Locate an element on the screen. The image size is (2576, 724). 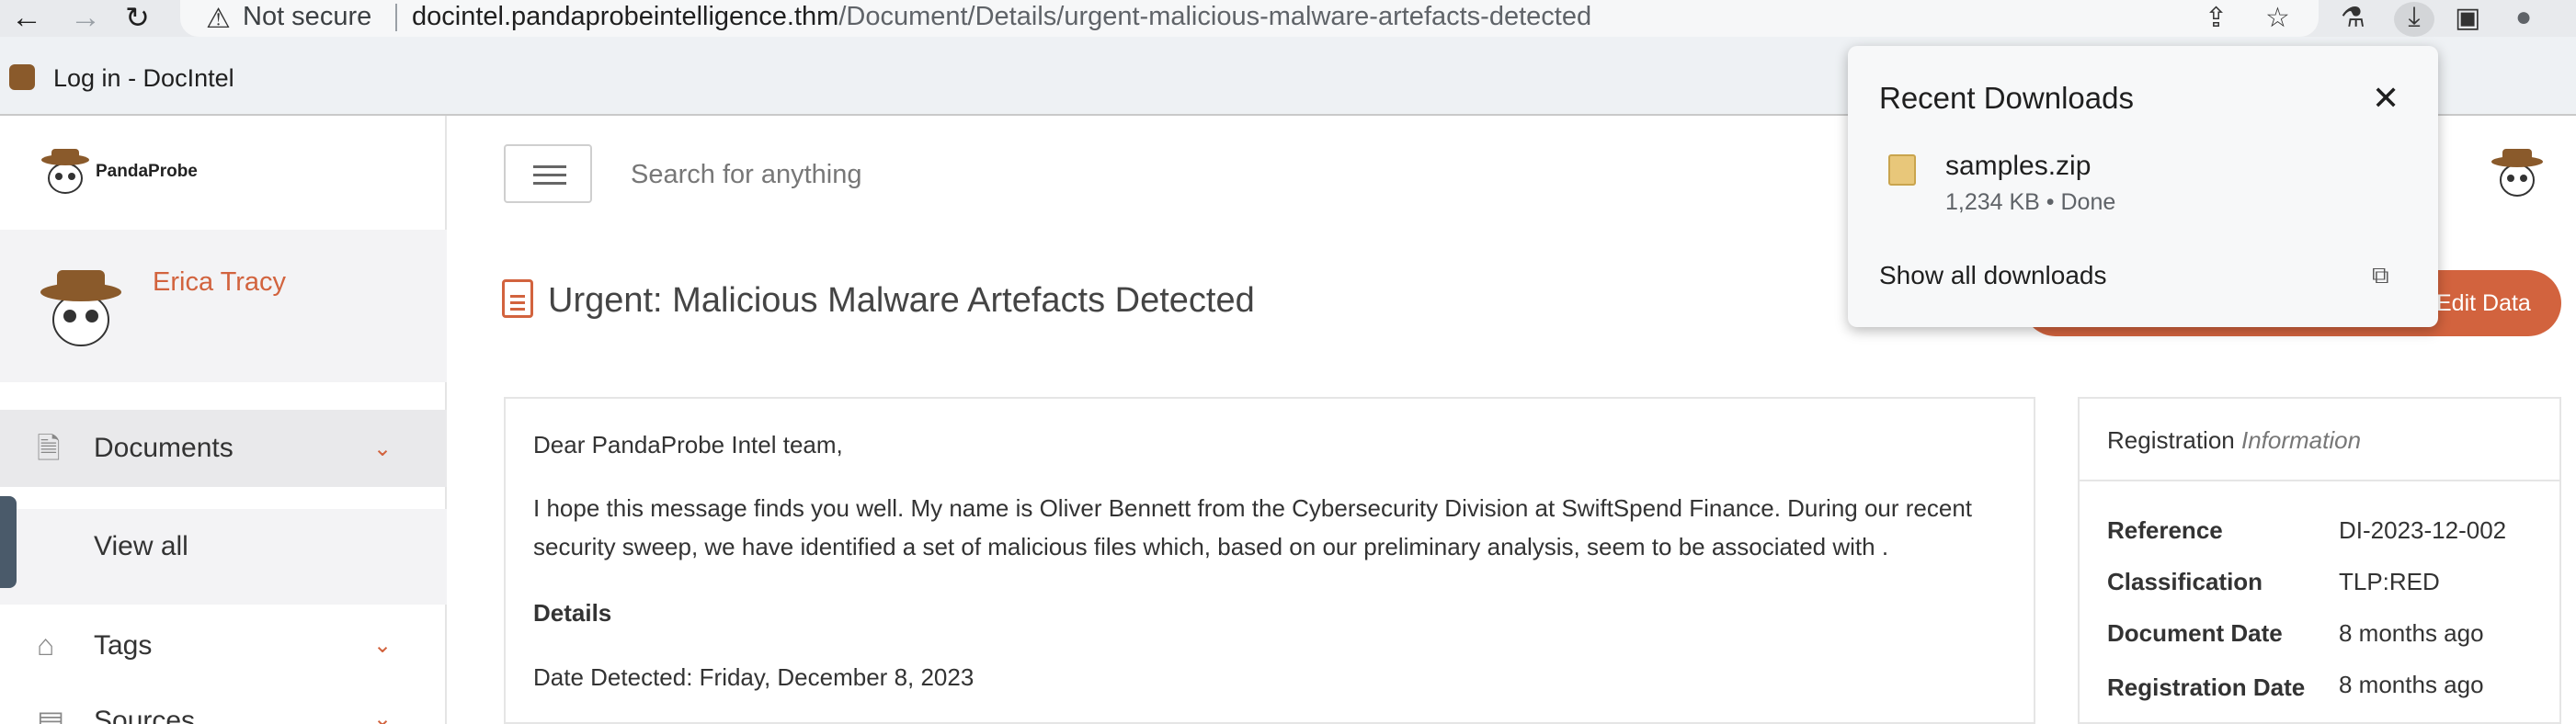
logo-text: PandaProbe is located at coordinates (147, 171).